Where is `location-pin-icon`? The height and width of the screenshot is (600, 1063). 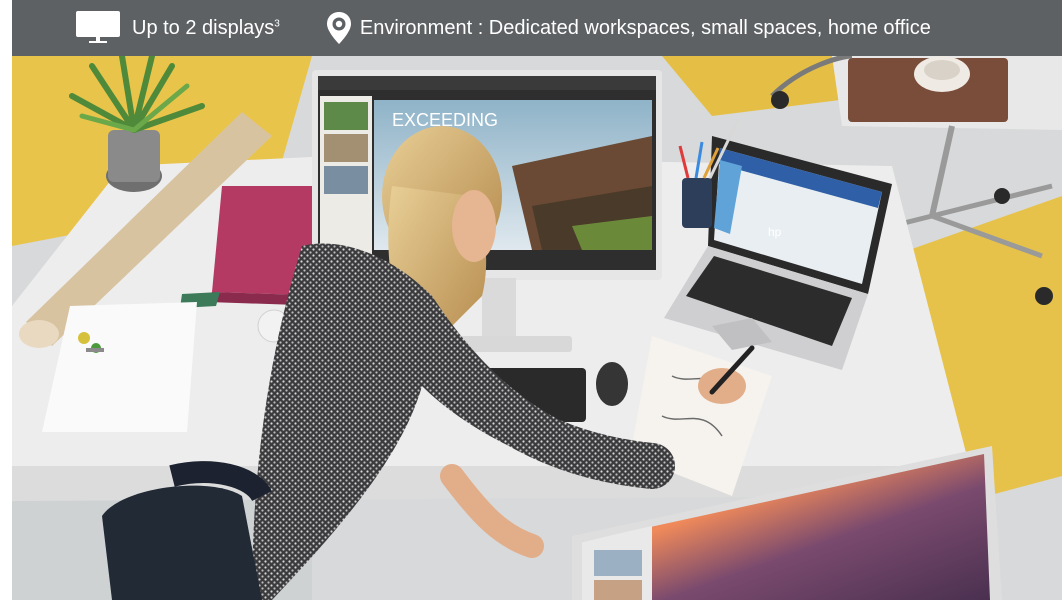
location-pin-icon is located at coordinates (339, 28).